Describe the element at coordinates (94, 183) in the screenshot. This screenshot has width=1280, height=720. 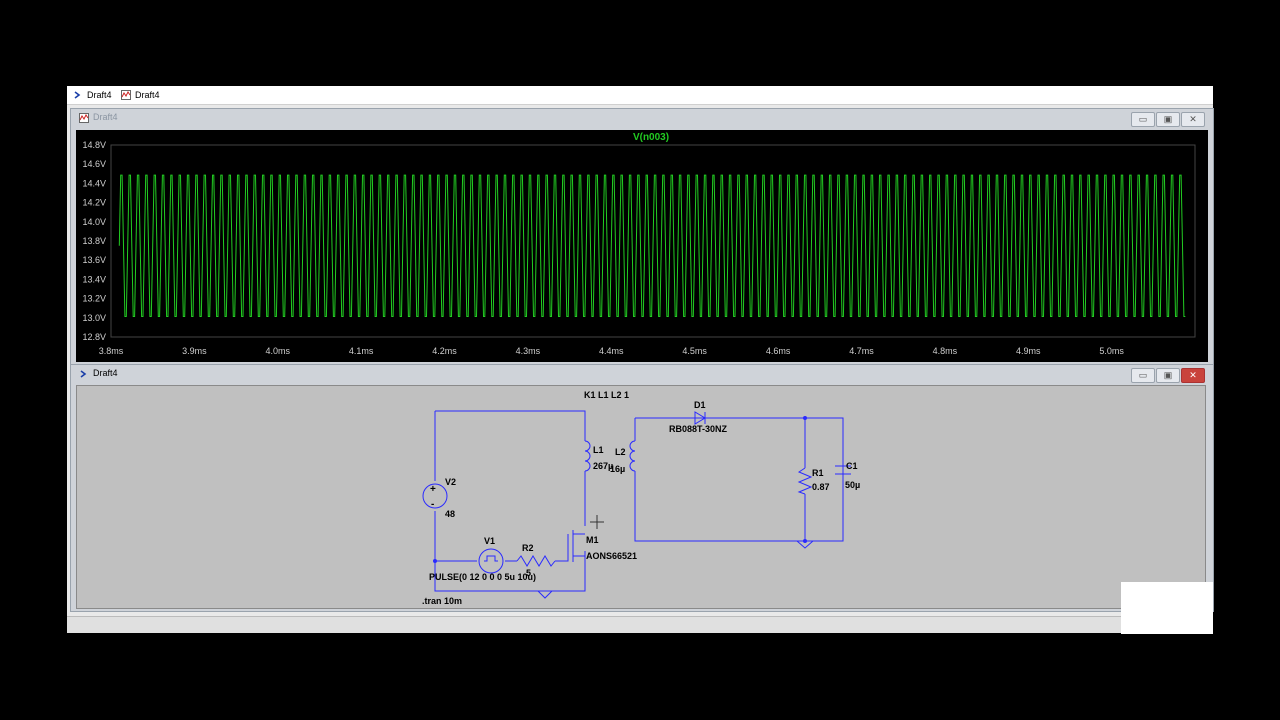
I see `y-tick-label: 14.4V` at that location.